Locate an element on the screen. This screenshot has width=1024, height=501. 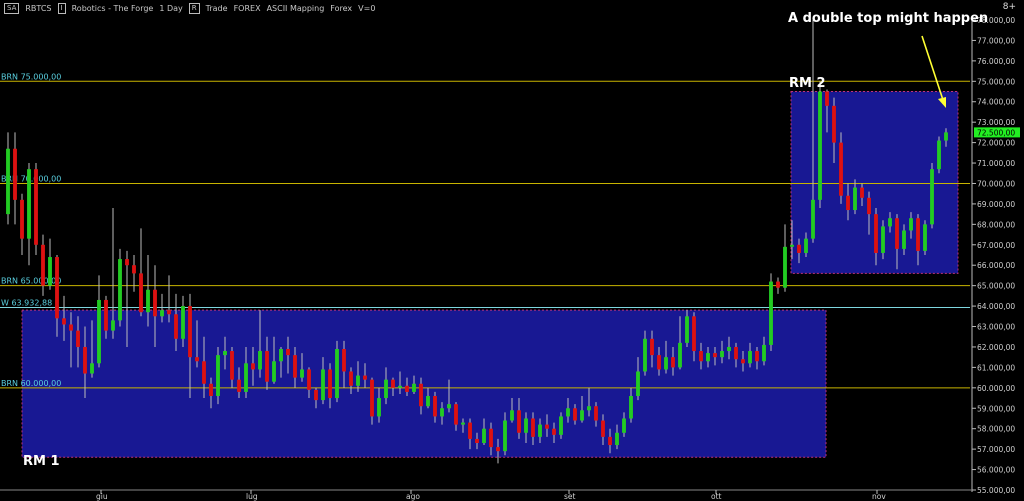
x-tick-label: nov is located at coordinates (879, 496).